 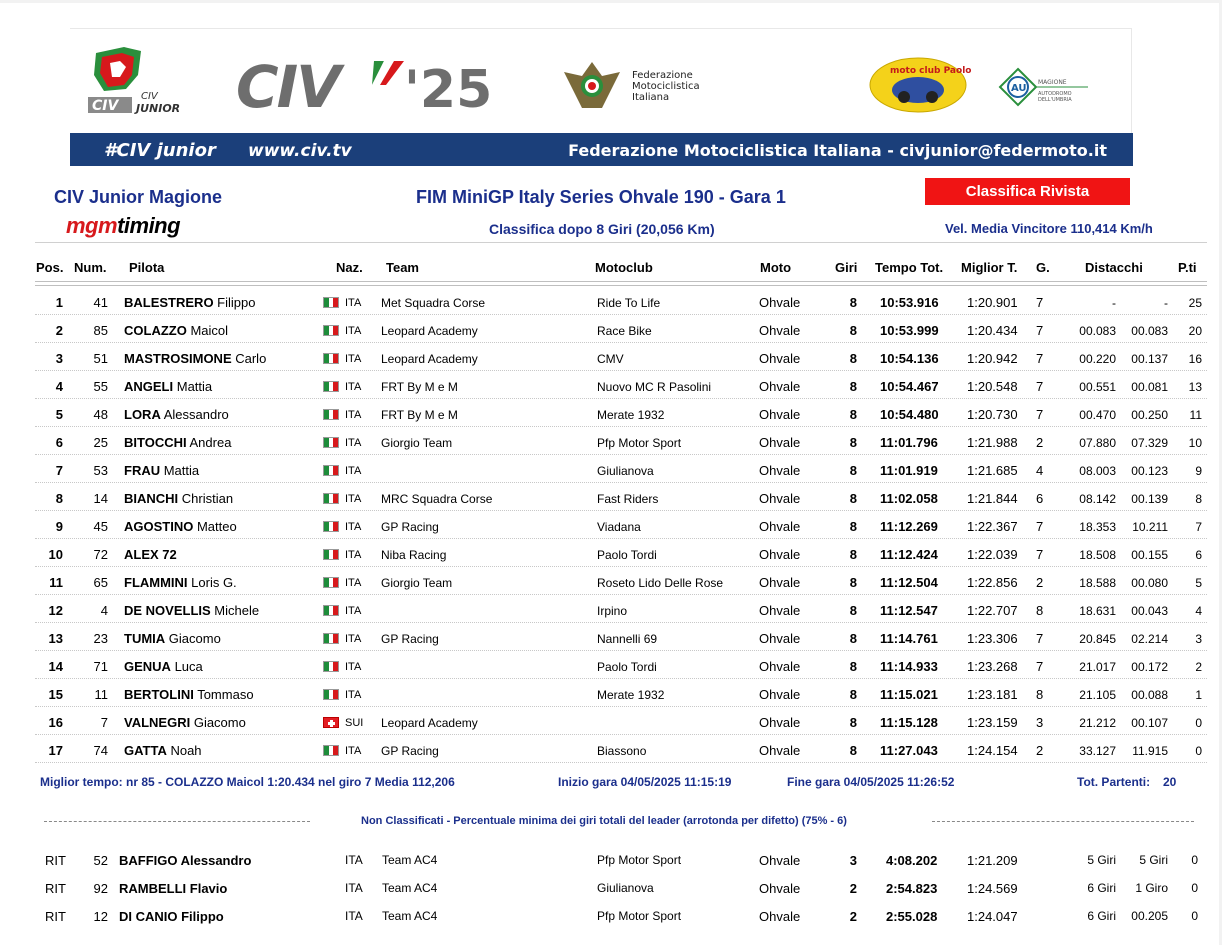 What do you see at coordinates (410, 527) in the screenshot?
I see `team-cell: GP Racing` at bounding box center [410, 527].